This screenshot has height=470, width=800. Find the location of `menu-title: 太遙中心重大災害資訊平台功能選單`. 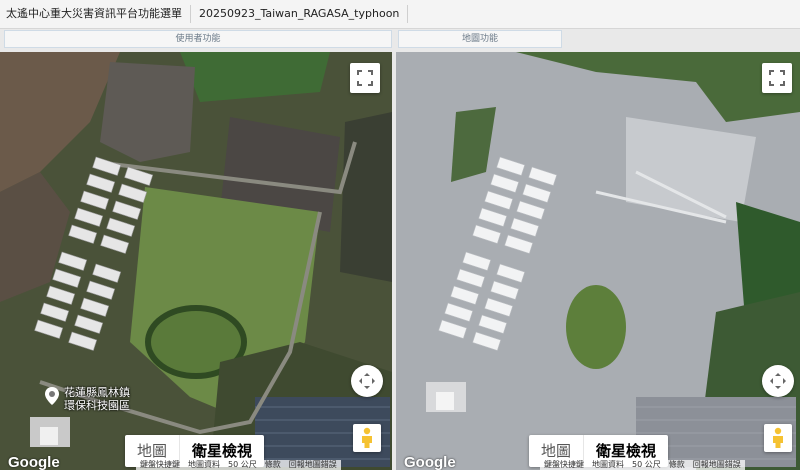

menu-title: 太遙中心重大災害資訊平台功能選單 is located at coordinates (94, 14).